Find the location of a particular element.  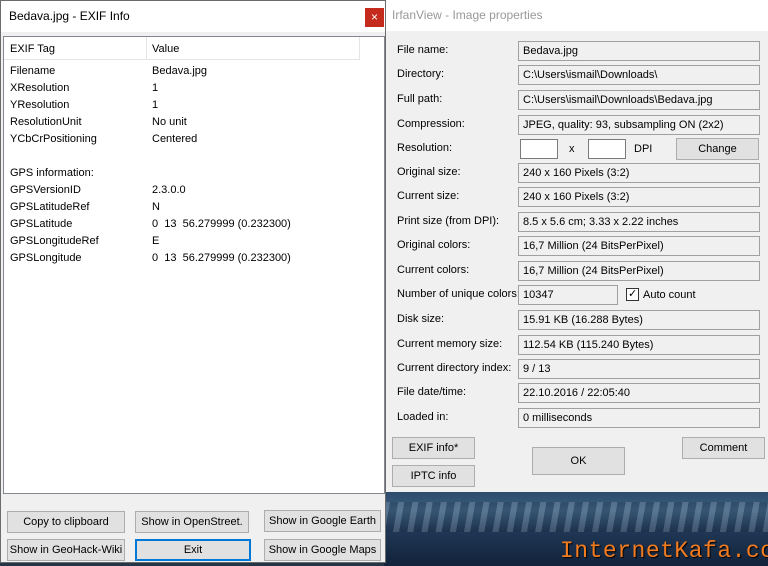

show-in-geohack-button: Show in GeoHack-Wiki is located at coordinates (66, 550).